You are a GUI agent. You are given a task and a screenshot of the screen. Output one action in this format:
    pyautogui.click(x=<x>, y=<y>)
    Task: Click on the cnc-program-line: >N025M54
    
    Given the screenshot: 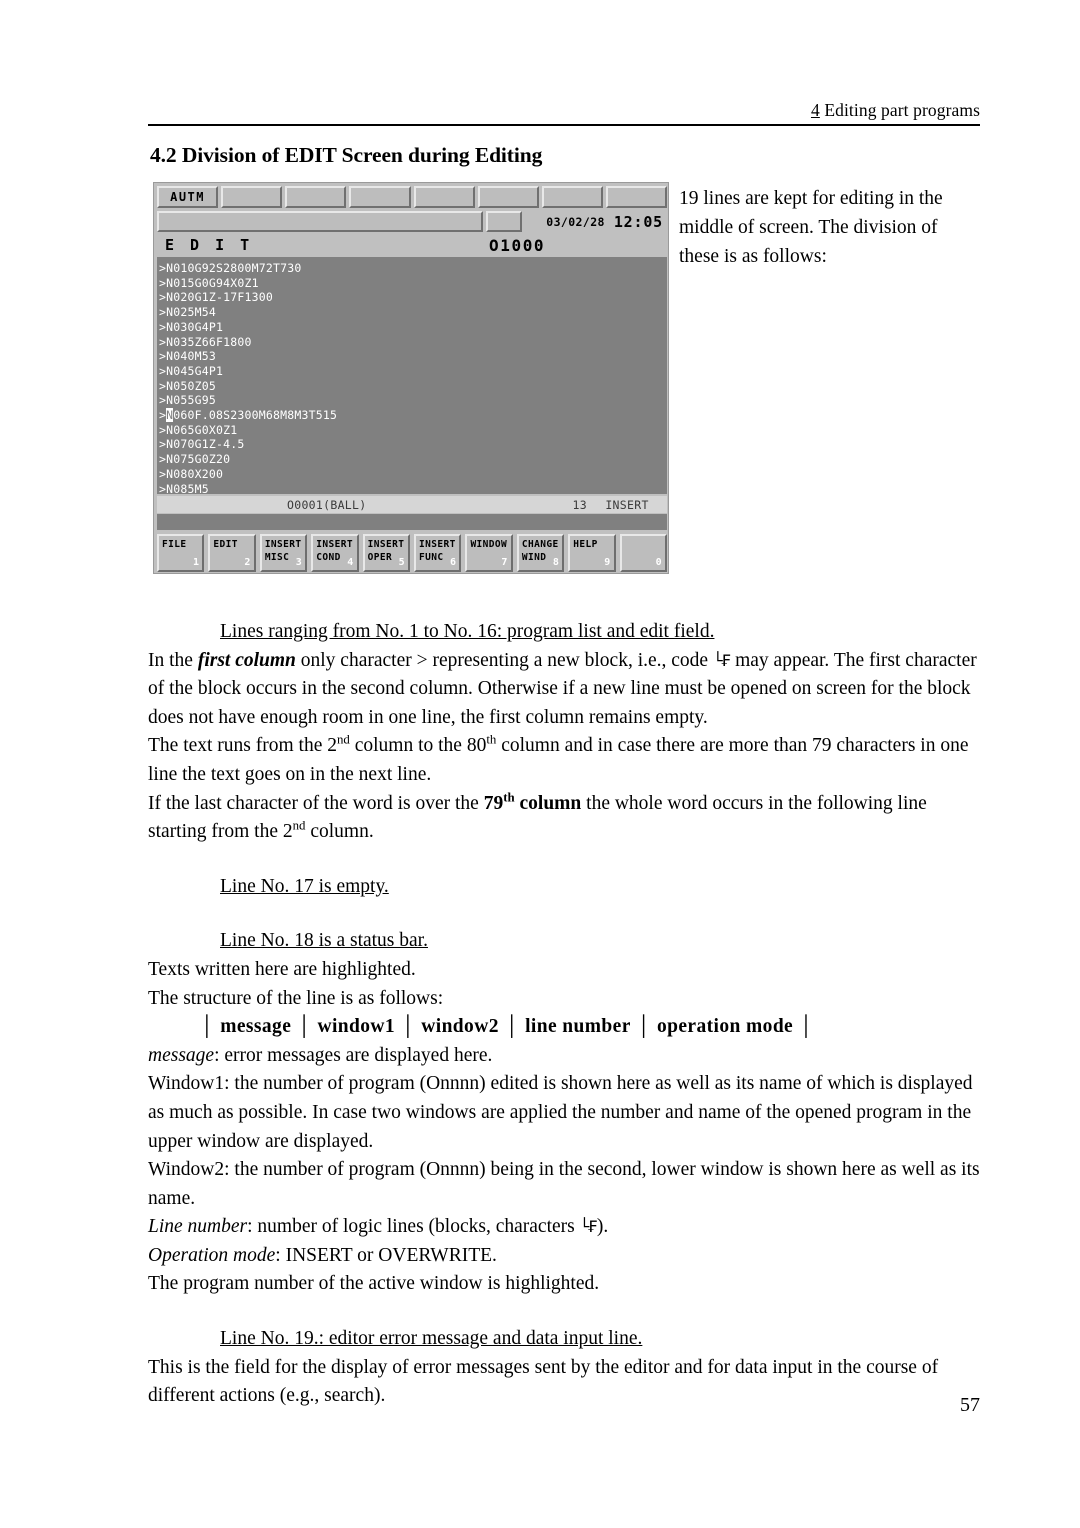 What is the action you would take?
    pyautogui.click(x=413, y=312)
    